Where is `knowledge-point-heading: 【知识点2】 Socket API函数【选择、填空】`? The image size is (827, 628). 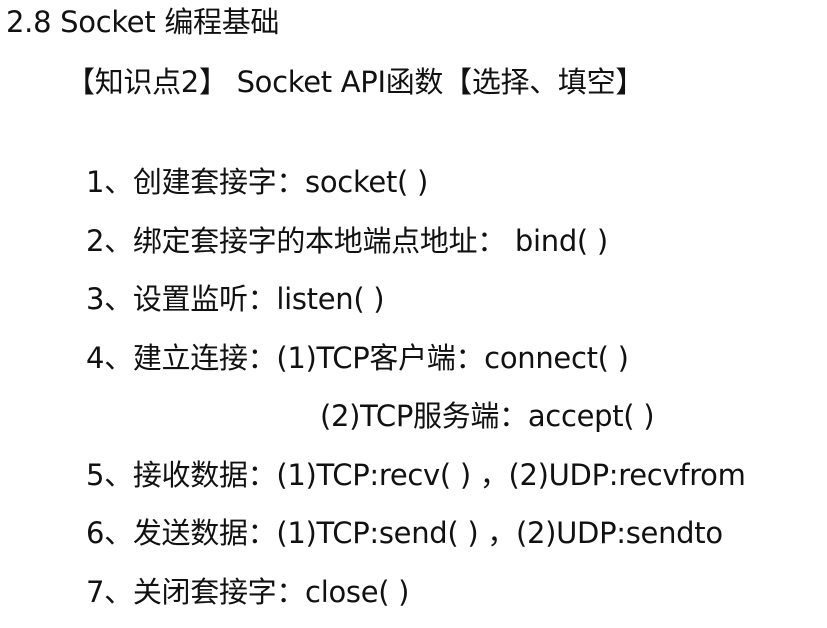 knowledge-point-heading: 【知识点2】 Socket API函数【选择、填空】 is located at coordinates (355, 82).